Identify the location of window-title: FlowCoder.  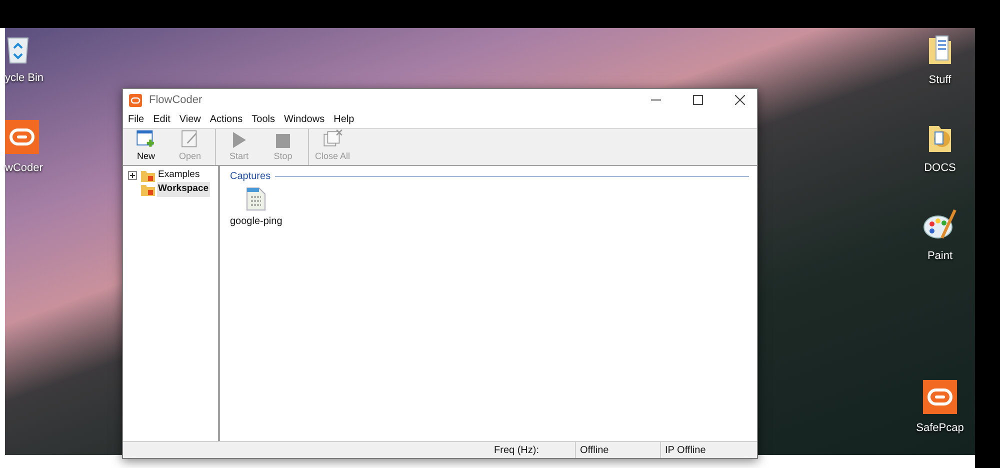
(175, 100).